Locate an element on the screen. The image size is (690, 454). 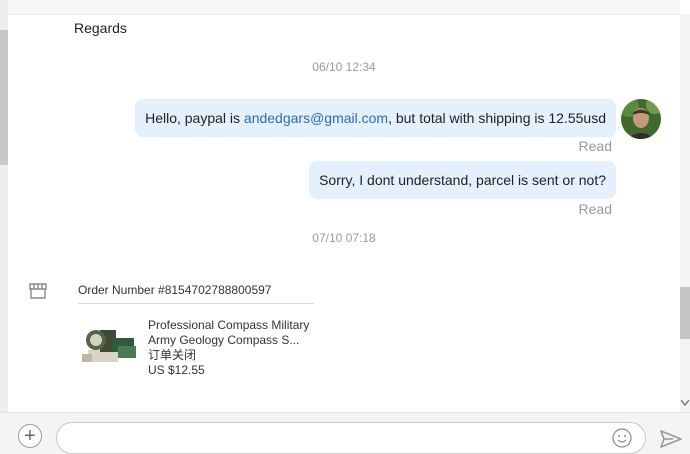
order-status: 订单关闭 is located at coordinates (172, 355).